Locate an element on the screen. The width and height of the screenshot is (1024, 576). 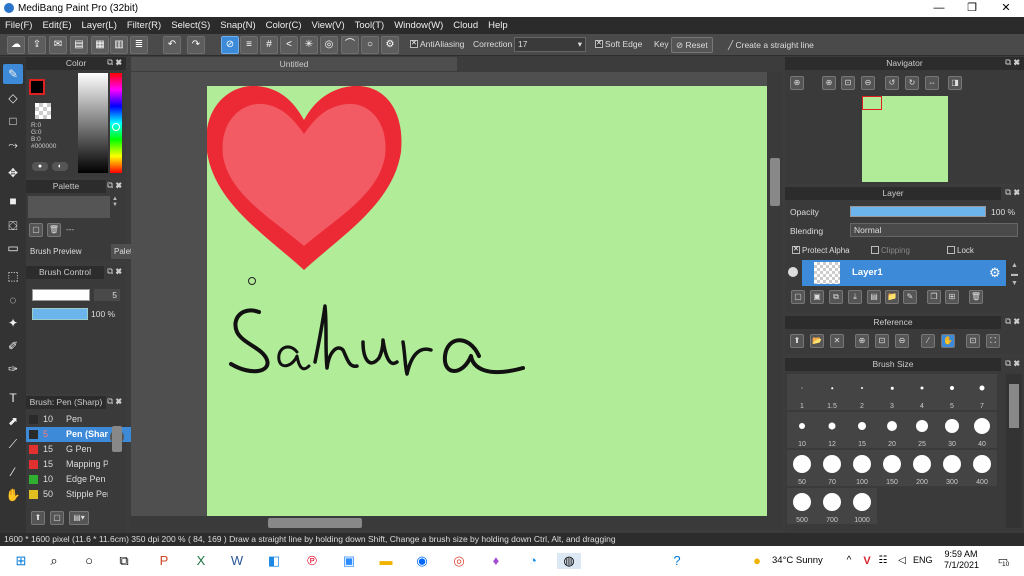
menu-select: Select(S) is located at coordinates (190, 25).